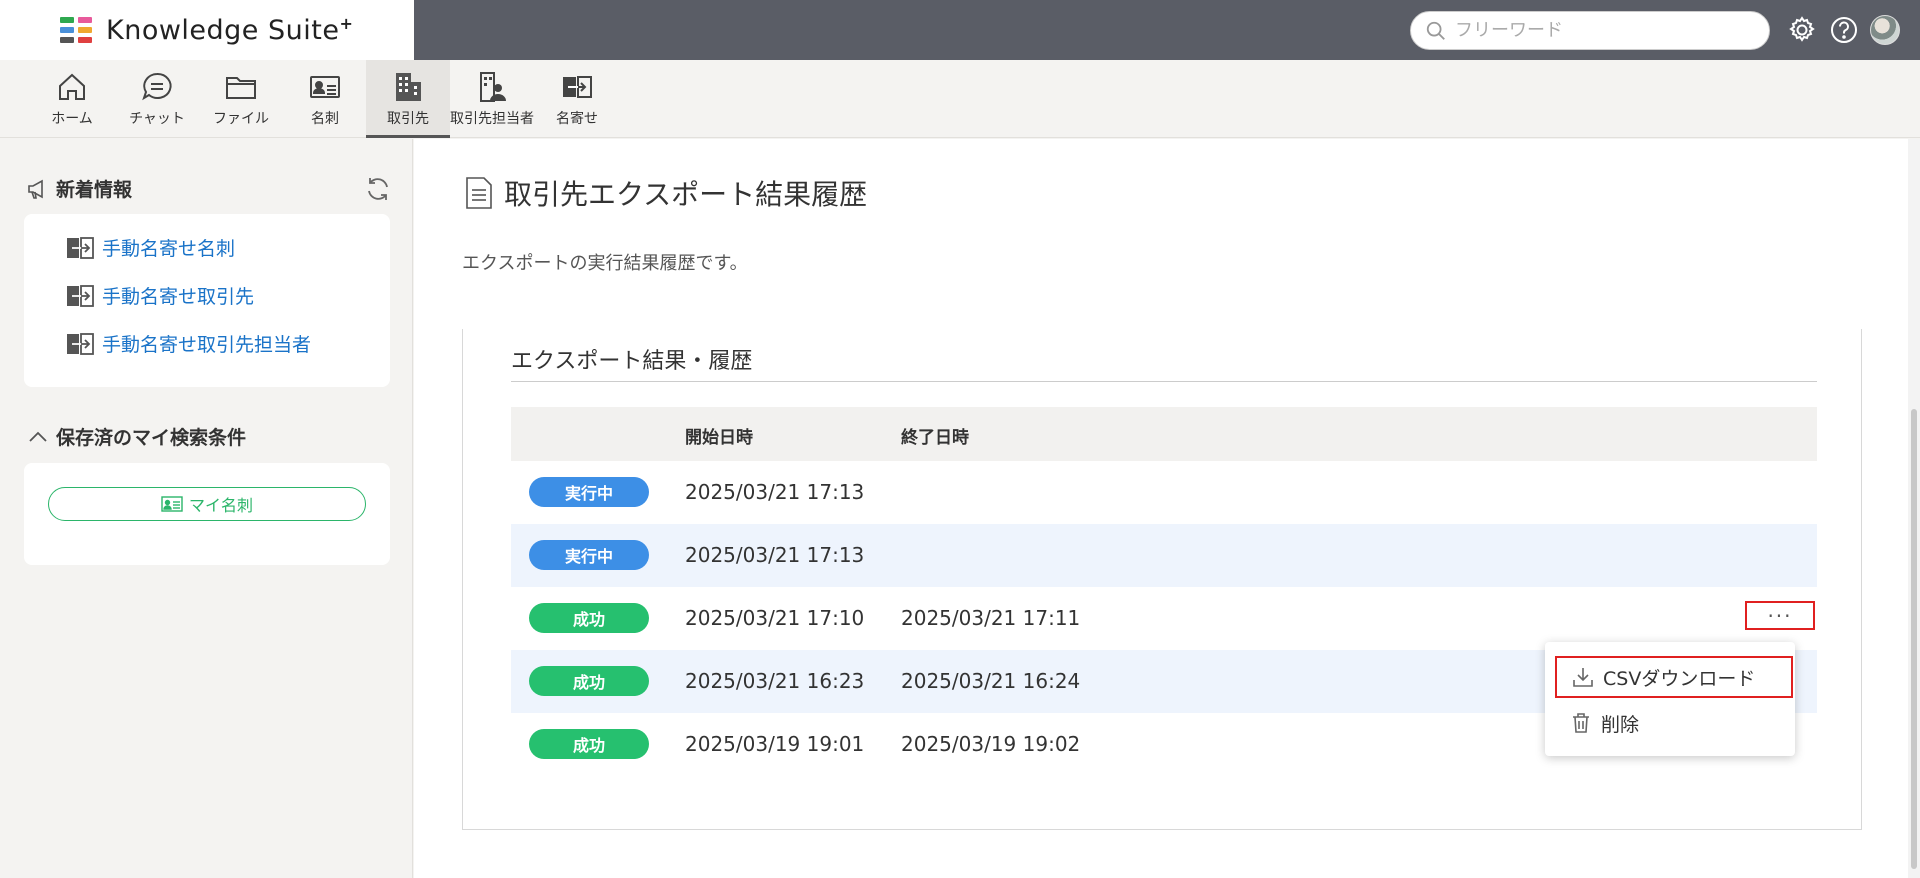 The width and height of the screenshot is (1920, 878). What do you see at coordinates (991, 744) in the screenshot?
I see `end-datetime: 2025/03/19 19:02` at bounding box center [991, 744].